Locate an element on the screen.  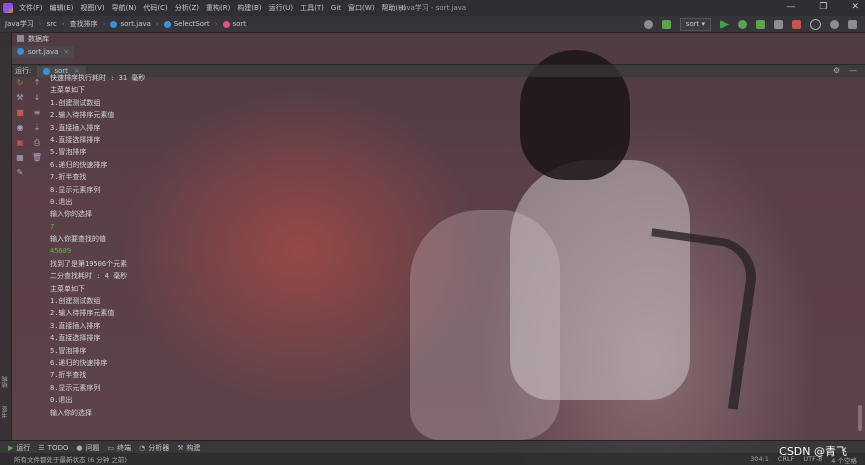
bottom-tab-run: ▶ 运行 is located at coordinates (19, 448).